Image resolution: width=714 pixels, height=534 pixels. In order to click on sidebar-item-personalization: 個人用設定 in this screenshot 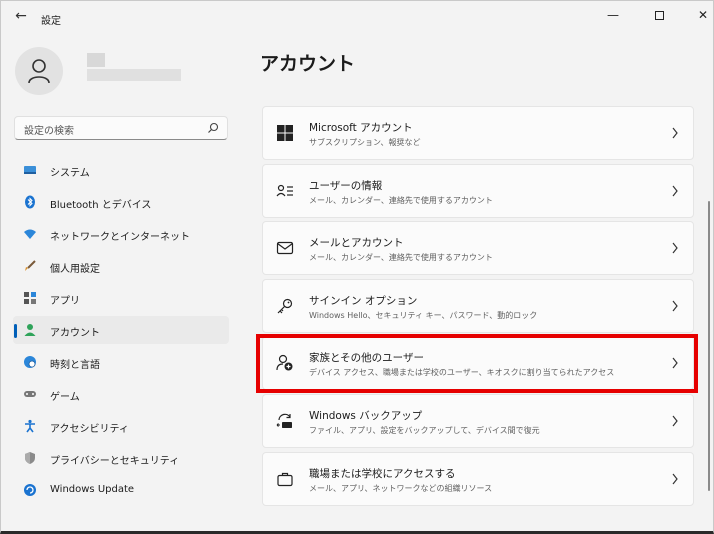, I will do `click(121, 266)`.